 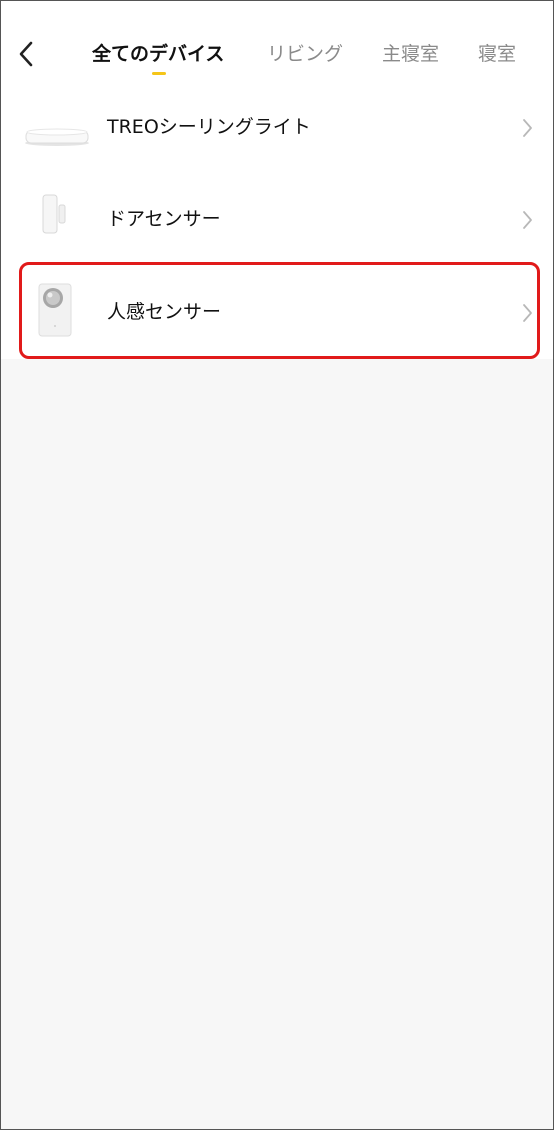 I want to click on chevron-left-icon, so click(x=26, y=54).